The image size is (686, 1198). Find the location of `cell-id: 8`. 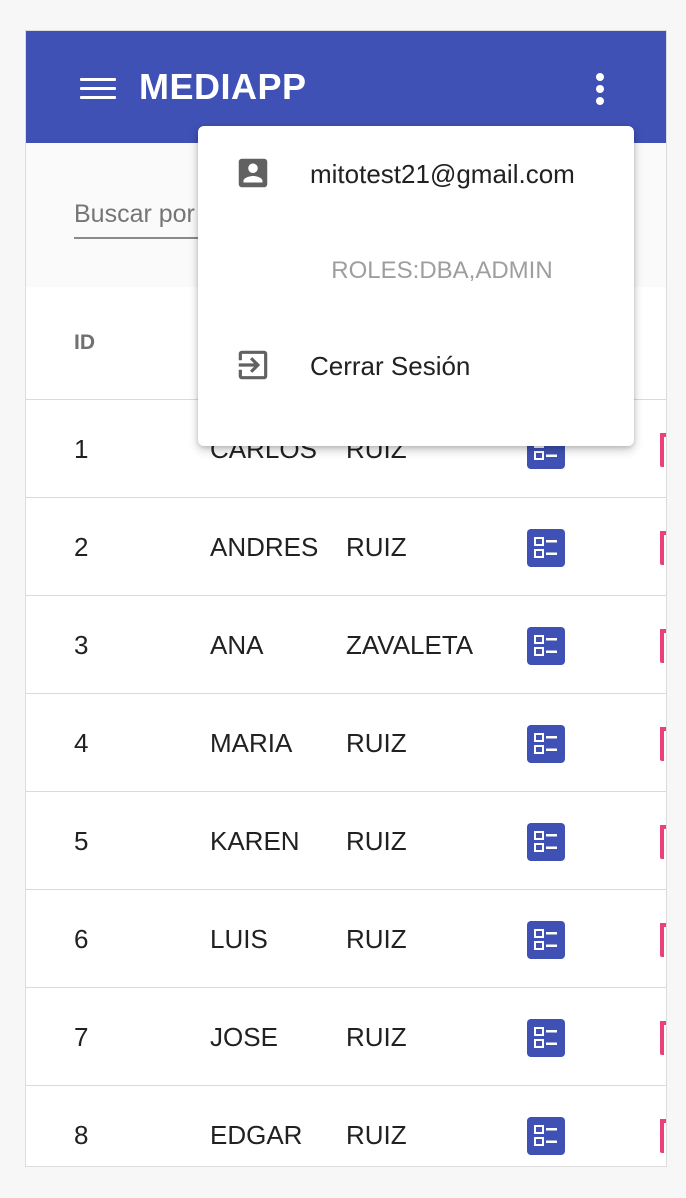

cell-id: 8 is located at coordinates (81, 1135).